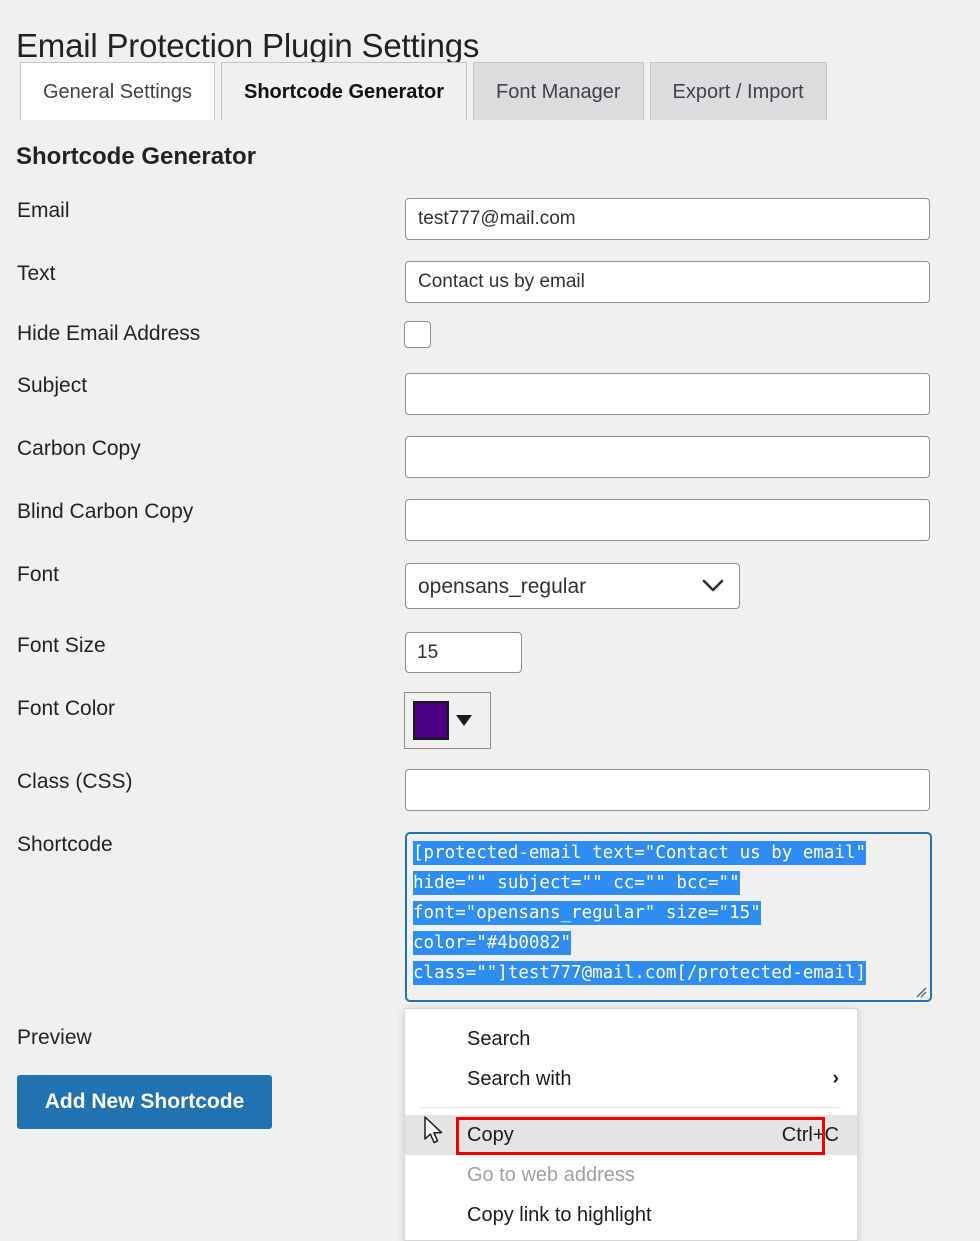 The width and height of the screenshot is (980, 1241). Describe the element at coordinates (54, 1037) in the screenshot. I see `label-preview: Preview` at that location.